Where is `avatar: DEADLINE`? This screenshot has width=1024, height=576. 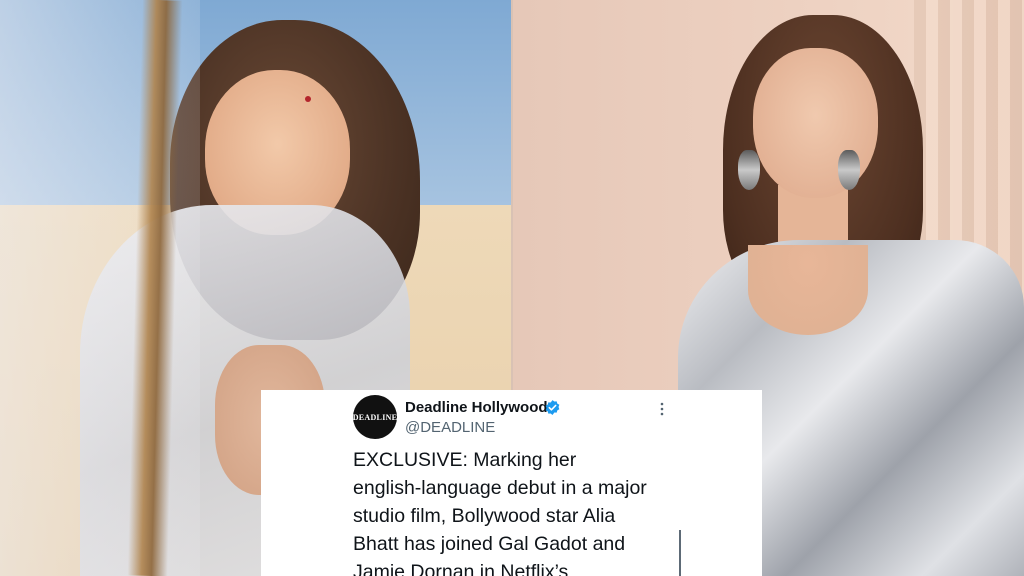
avatar: DEADLINE is located at coordinates (375, 417).